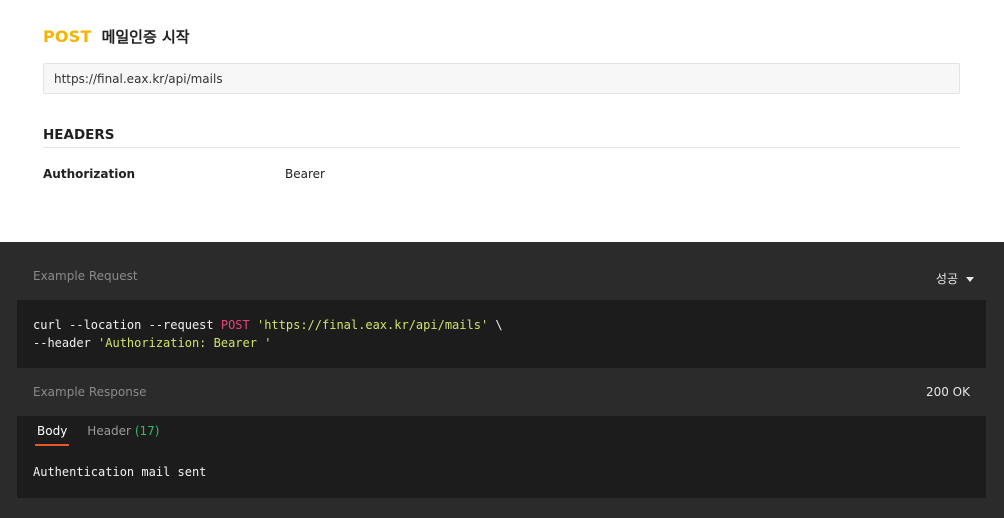  I want to click on example-select-value: 성공, so click(946, 279).